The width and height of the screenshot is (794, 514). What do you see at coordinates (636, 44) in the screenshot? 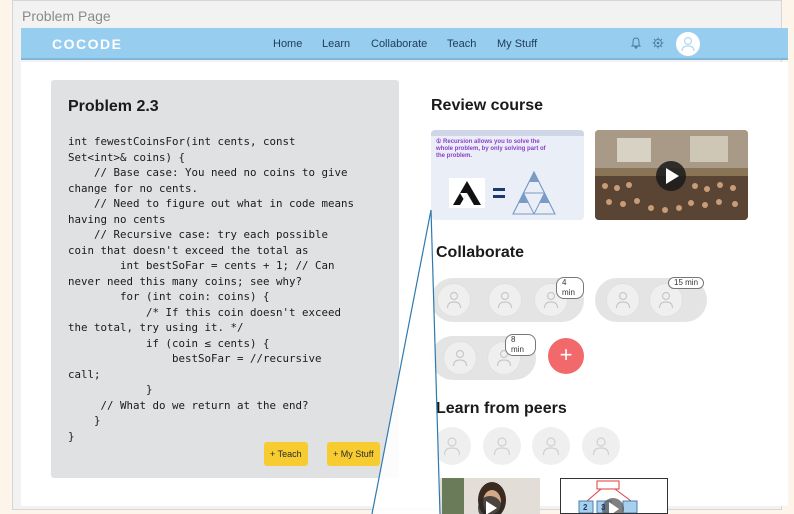
I see `bell-icon` at bounding box center [636, 44].